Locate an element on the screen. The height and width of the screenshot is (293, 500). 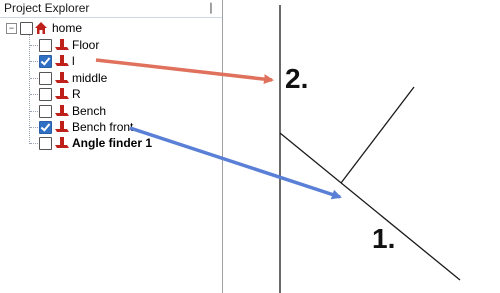
blue-arrow is located at coordinates (235, 163).